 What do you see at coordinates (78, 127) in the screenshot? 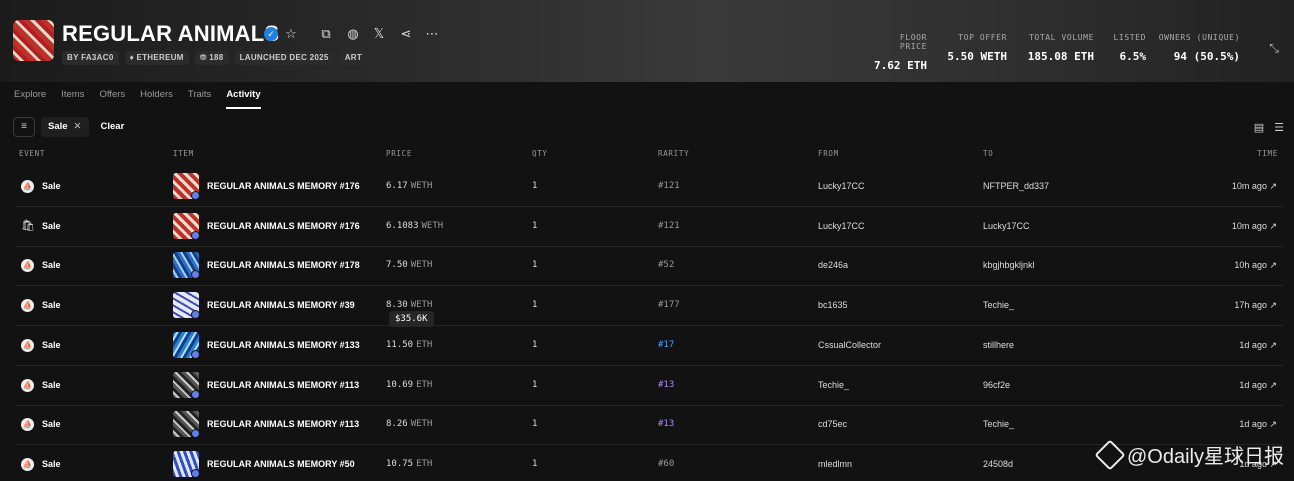
I see `close-icon: ✕` at bounding box center [78, 127].